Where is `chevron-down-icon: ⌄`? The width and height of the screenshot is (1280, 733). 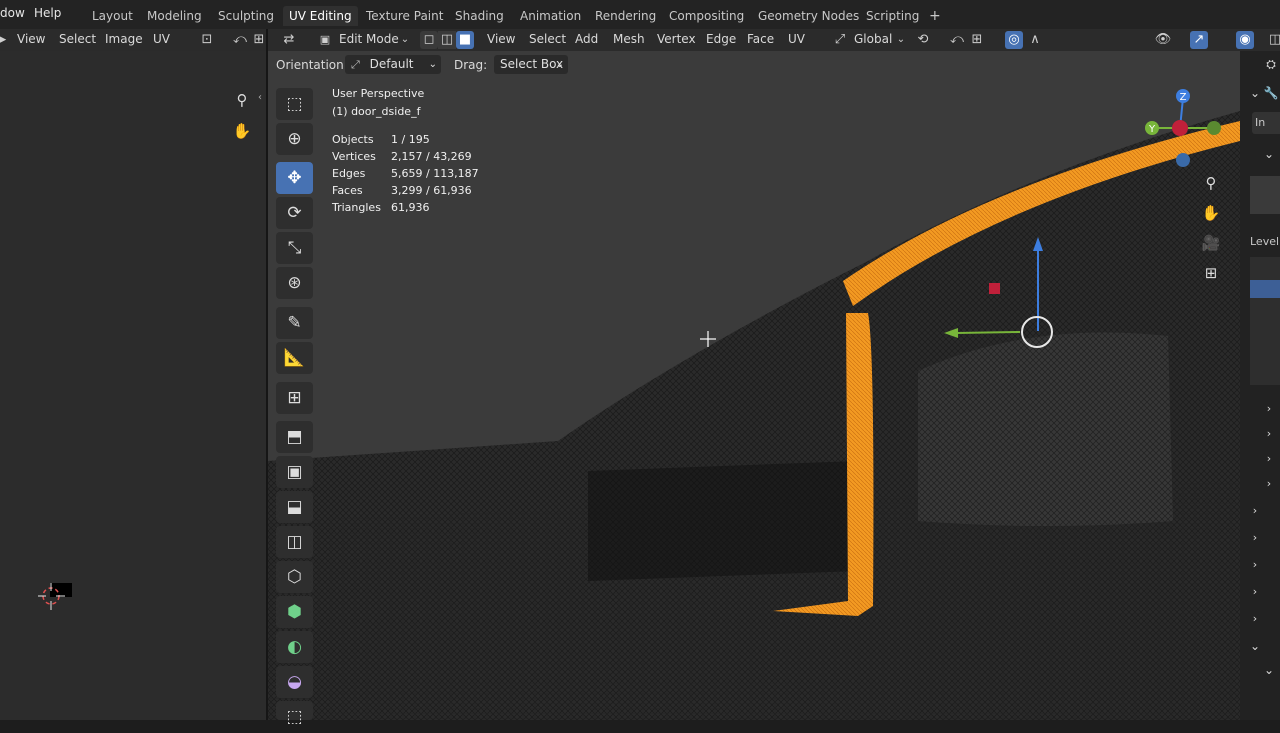
chevron-down-icon: ⌄ is located at coordinates (432, 64).